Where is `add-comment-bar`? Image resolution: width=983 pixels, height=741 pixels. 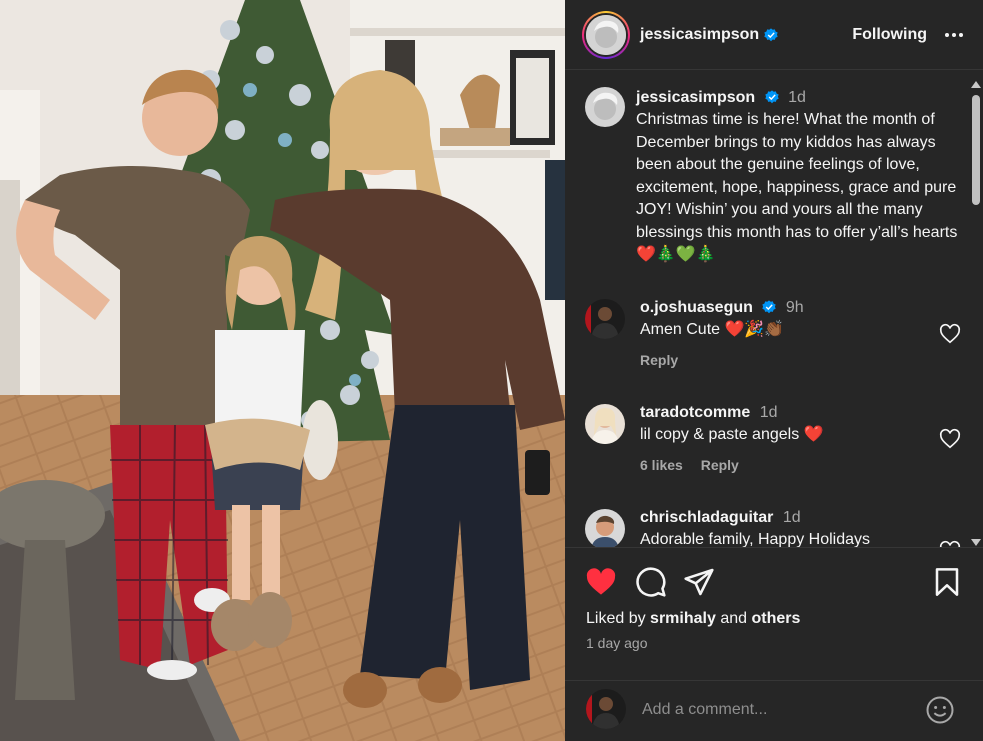 add-comment-bar is located at coordinates (774, 710).